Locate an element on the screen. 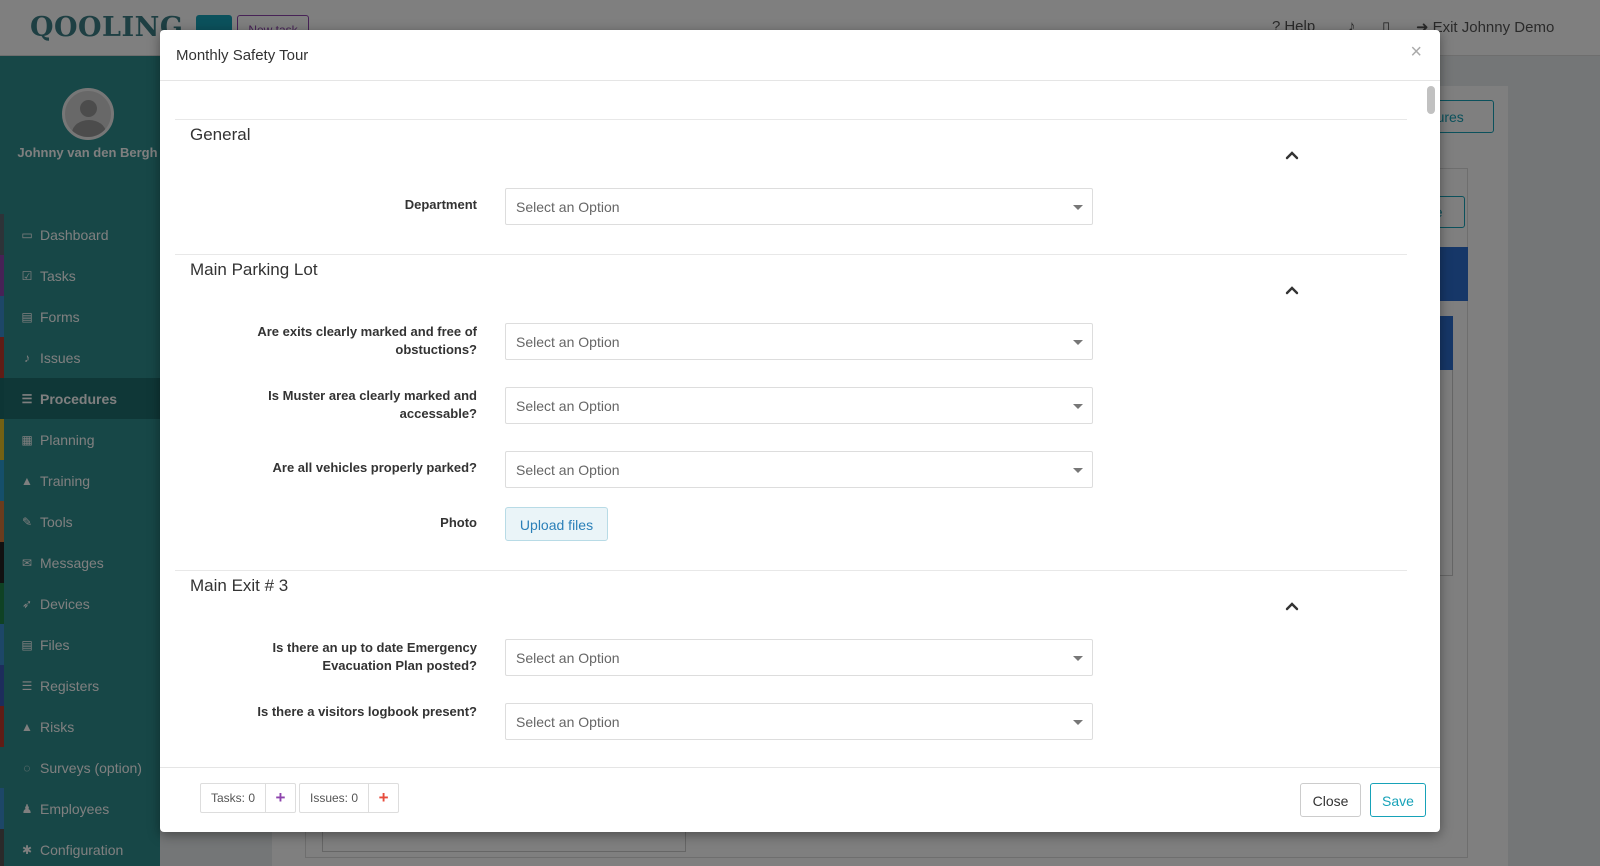 Image resolution: width=1600 pixels, height=866 pixels. section-title: Main Exit # 3 is located at coordinates (239, 585).